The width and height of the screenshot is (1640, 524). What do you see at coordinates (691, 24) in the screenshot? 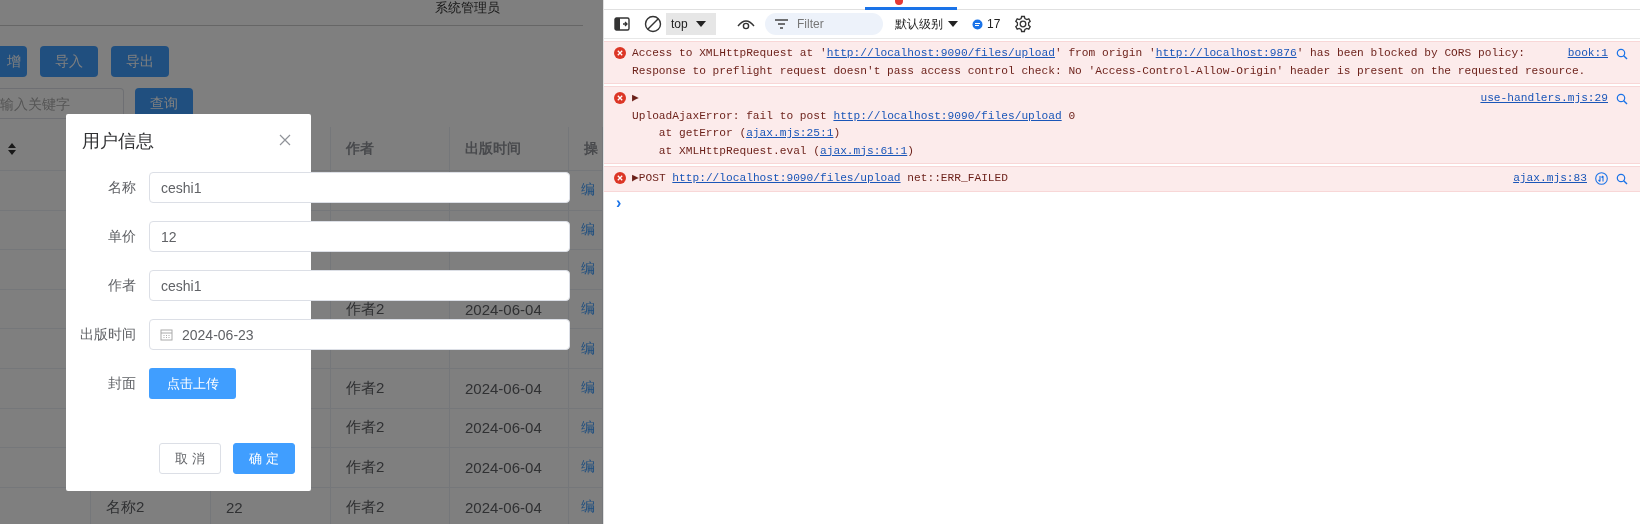
I see `context-dropdown: top` at bounding box center [691, 24].